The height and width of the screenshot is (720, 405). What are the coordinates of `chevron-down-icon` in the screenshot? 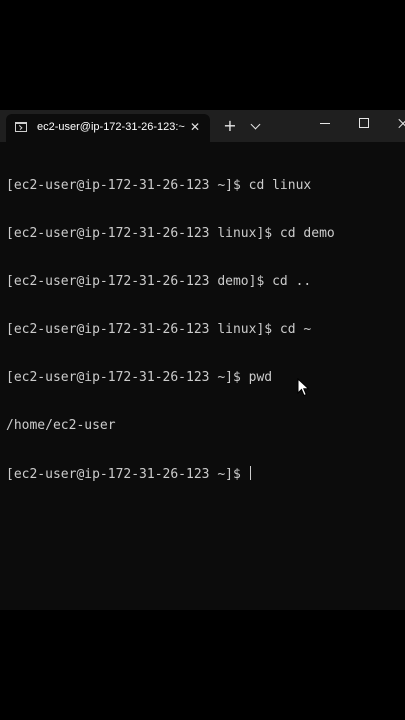 It's located at (256, 126).